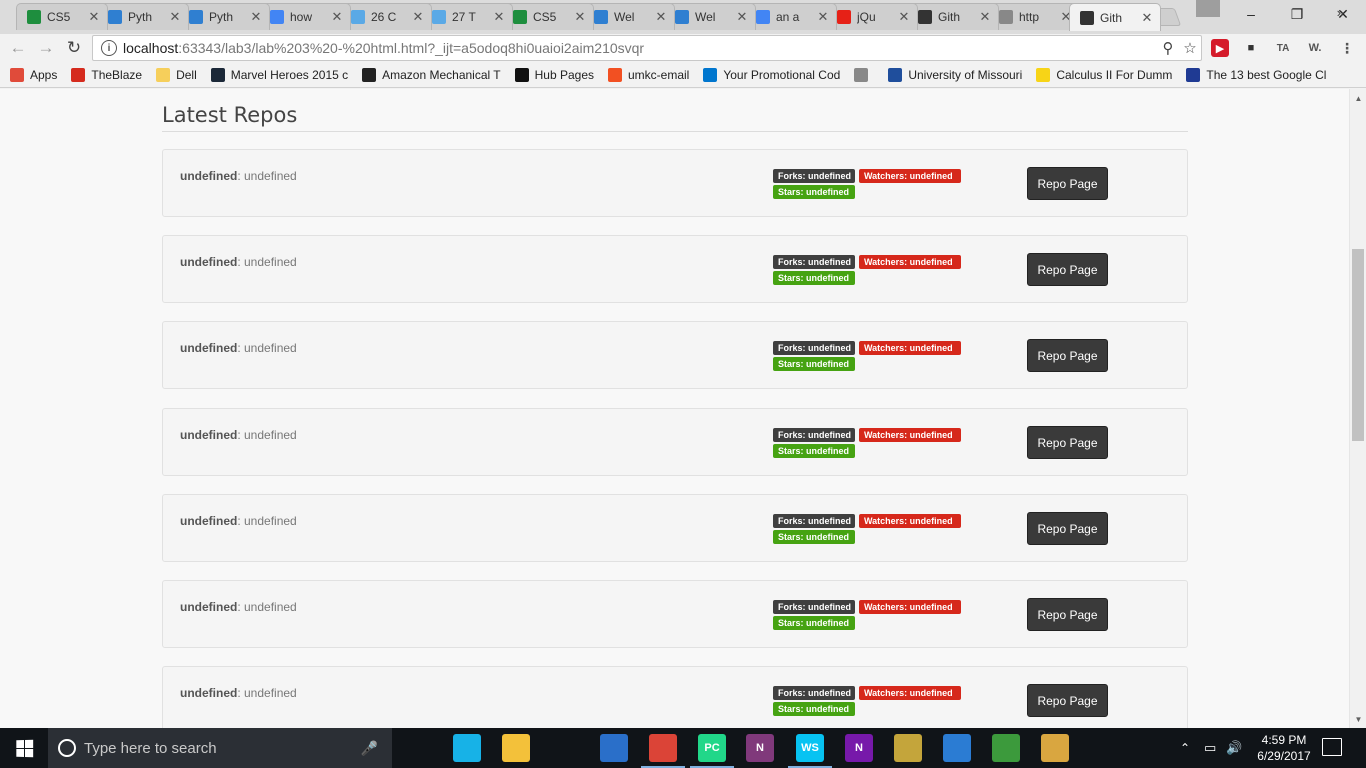 This screenshot has width=1366, height=768. What do you see at coordinates (545, 17) in the screenshot?
I see `tab-title: CS5` at bounding box center [545, 17].